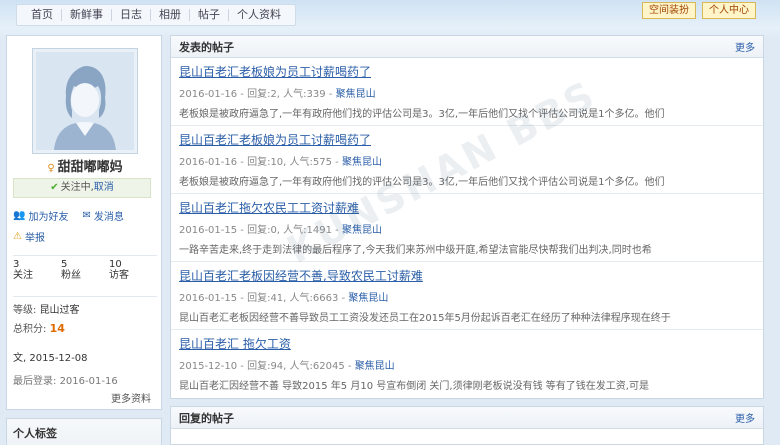 The width and height of the screenshot is (780, 445). Describe the element at coordinates (59, 310) in the screenshot. I see `level-value: 昆山过客` at that location.